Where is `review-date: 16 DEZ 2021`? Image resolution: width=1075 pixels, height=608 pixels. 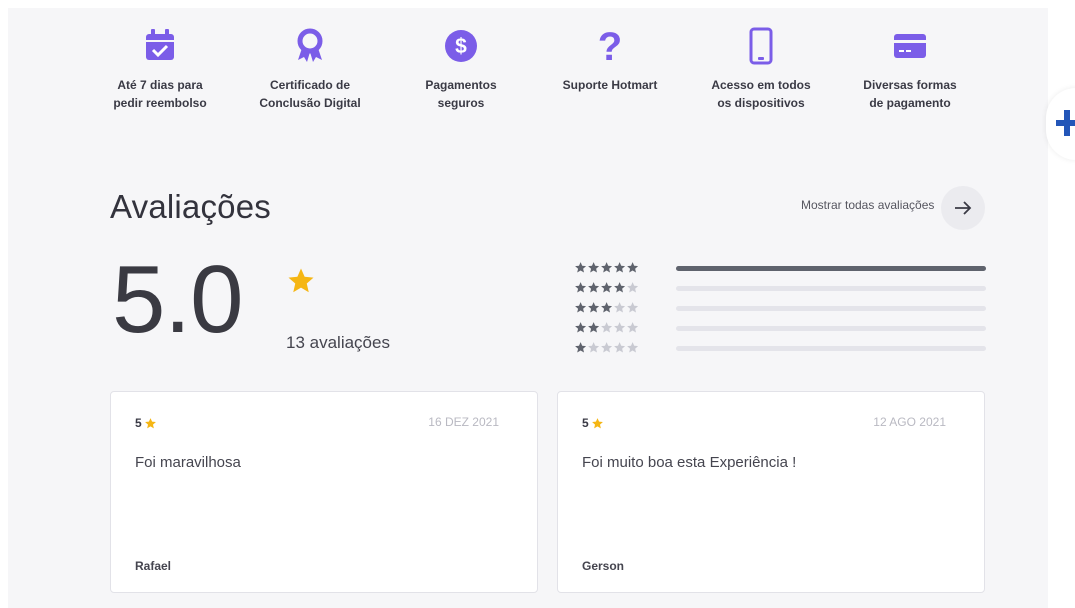
review-date: 16 DEZ 2021 is located at coordinates (463, 422).